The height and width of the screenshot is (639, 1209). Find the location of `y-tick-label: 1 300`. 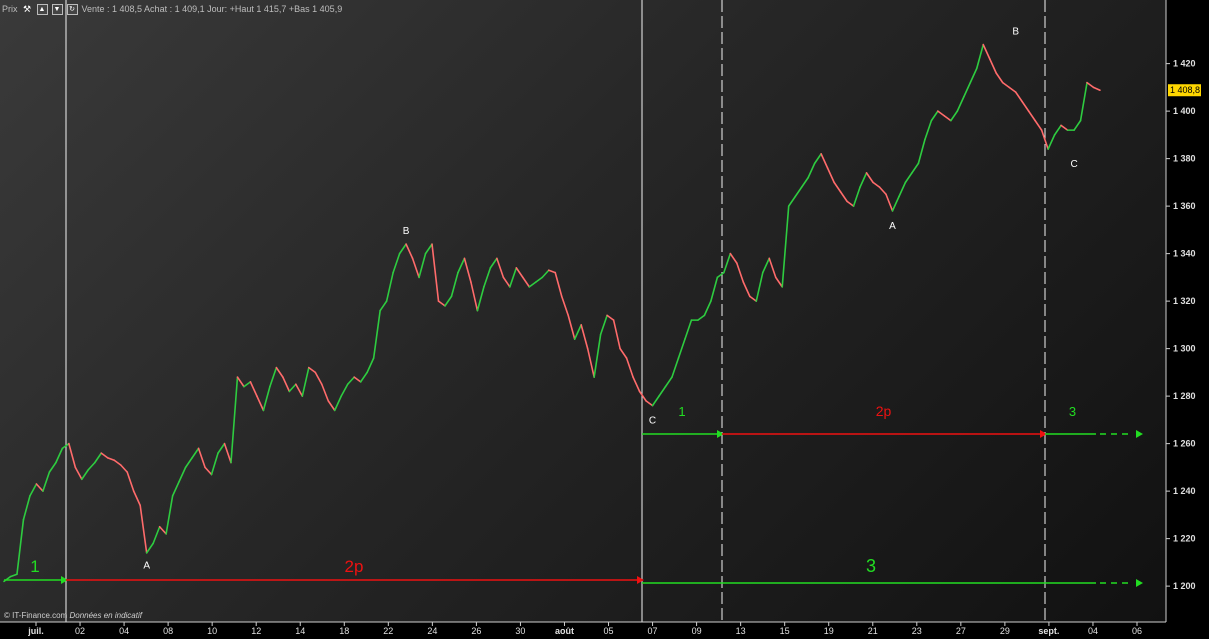

y-tick-label: 1 300 is located at coordinates (1184, 349).